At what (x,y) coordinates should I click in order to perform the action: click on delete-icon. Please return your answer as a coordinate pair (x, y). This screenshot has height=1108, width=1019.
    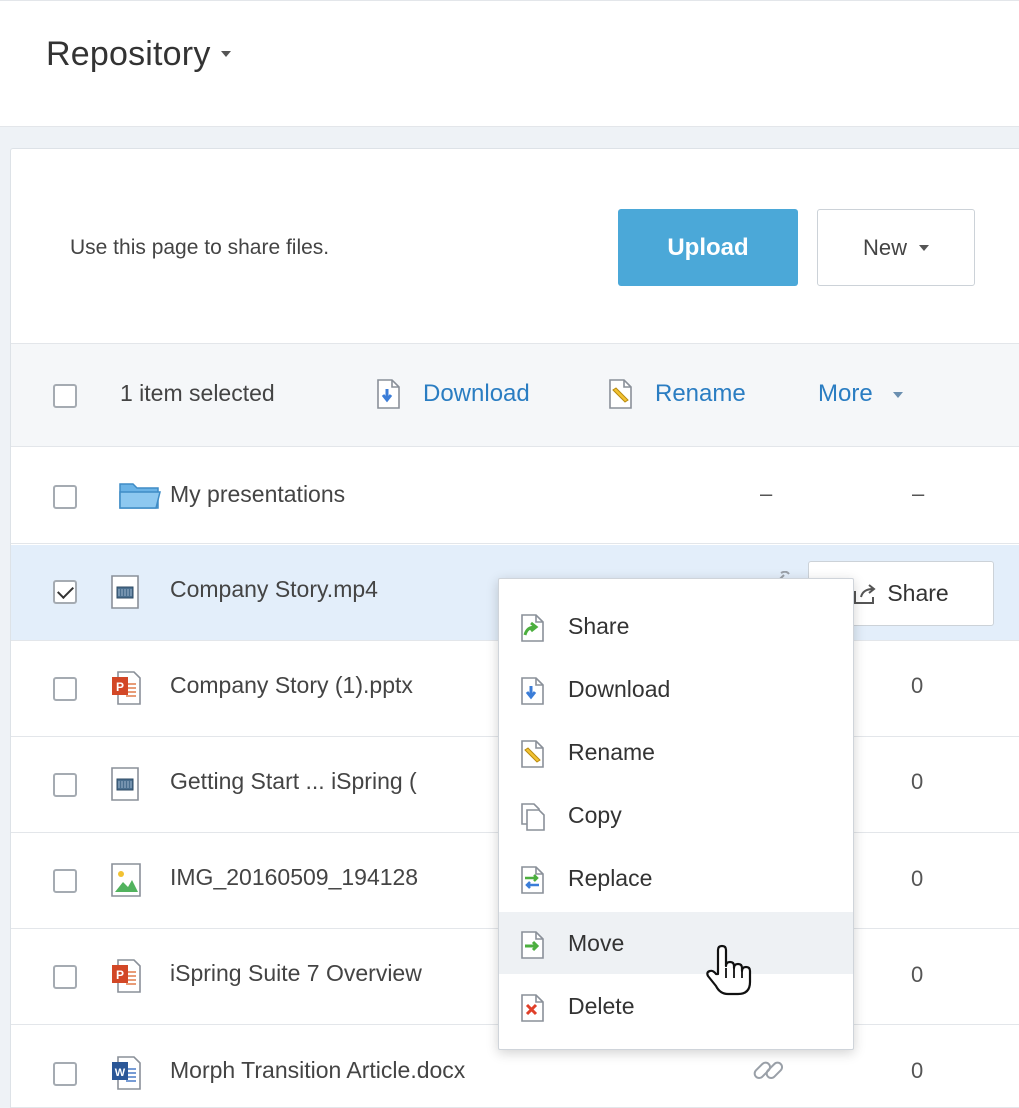
    Looking at the image, I should click on (532, 1008).